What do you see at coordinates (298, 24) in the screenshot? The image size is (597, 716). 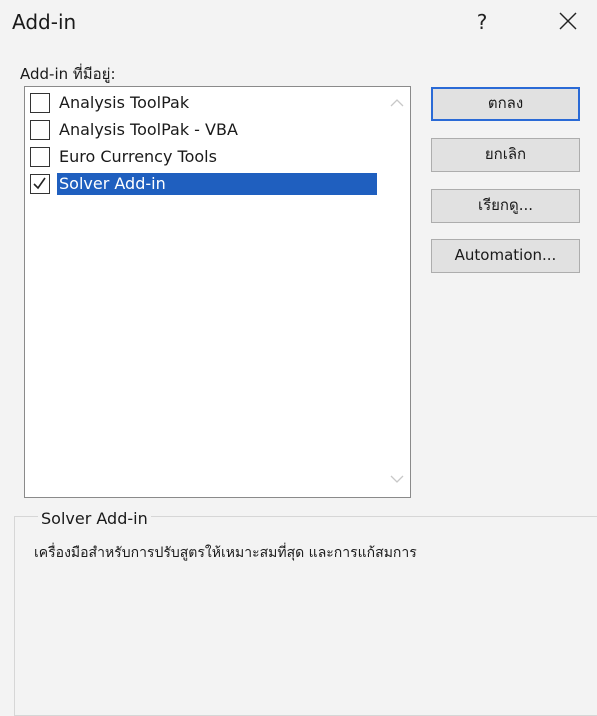 I see `title-bar: Add-in ?` at bounding box center [298, 24].